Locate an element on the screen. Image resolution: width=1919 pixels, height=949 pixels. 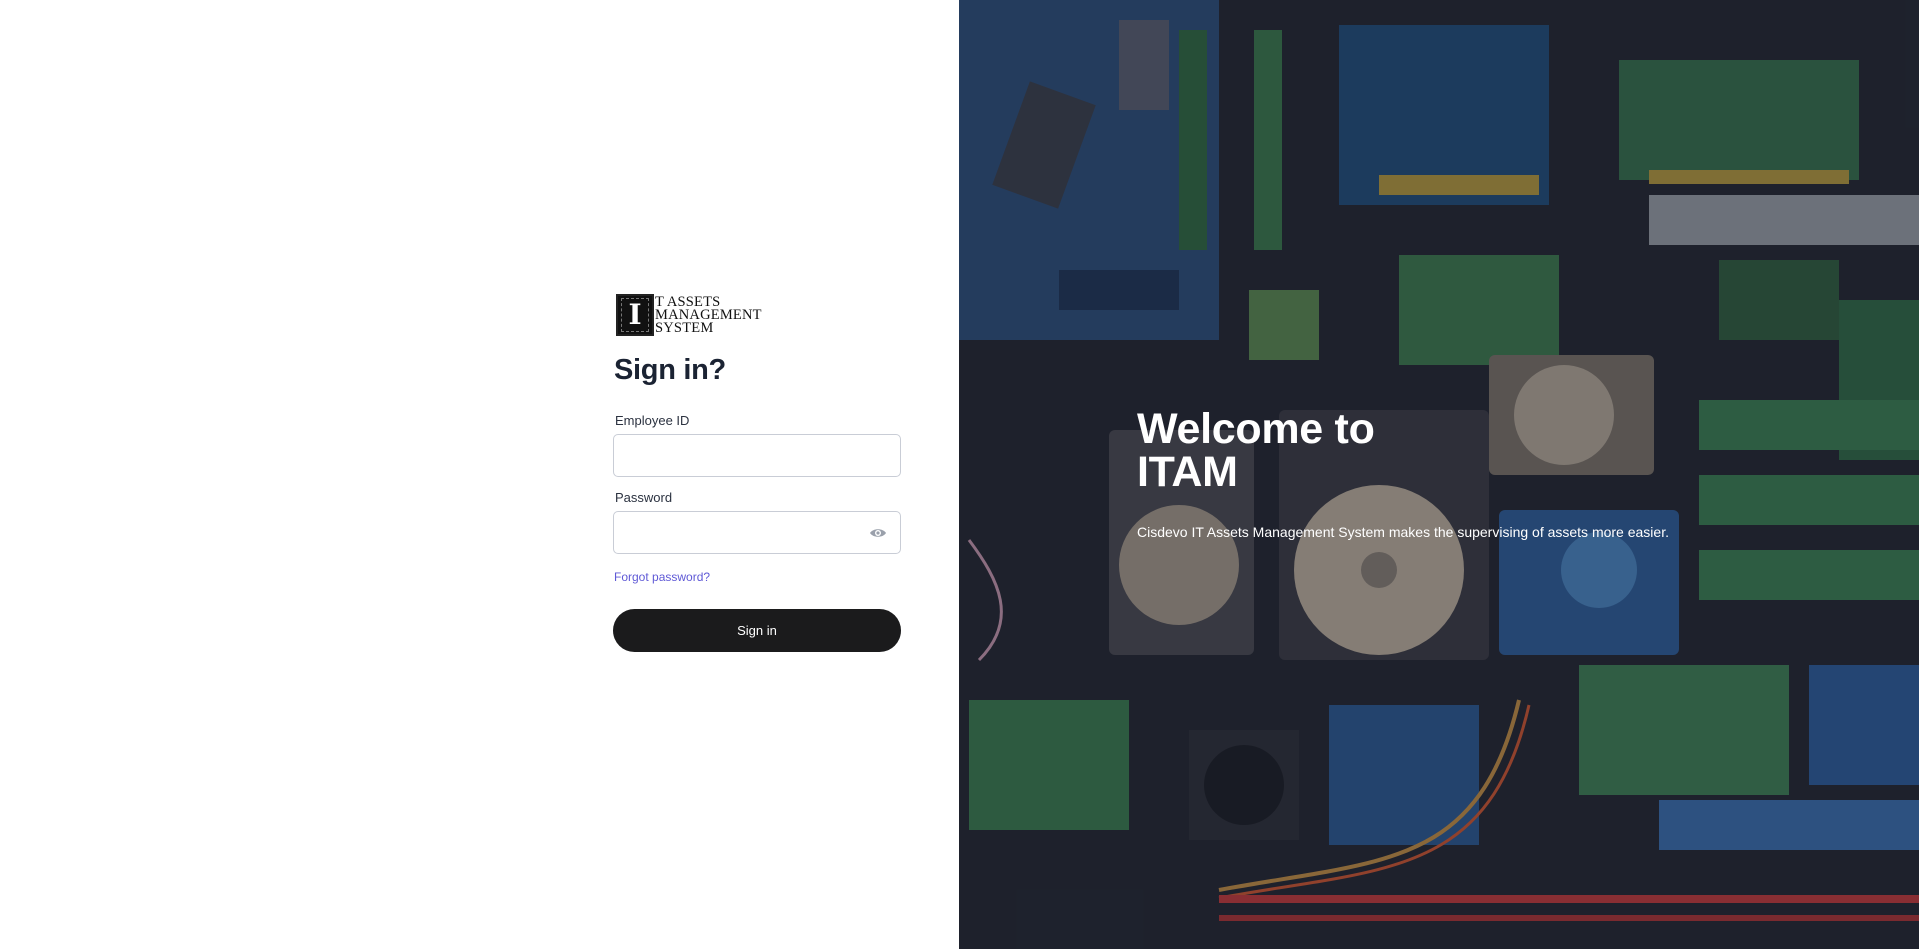
hero-title: Welcome to ITAM is located at coordinates (1437, 451).